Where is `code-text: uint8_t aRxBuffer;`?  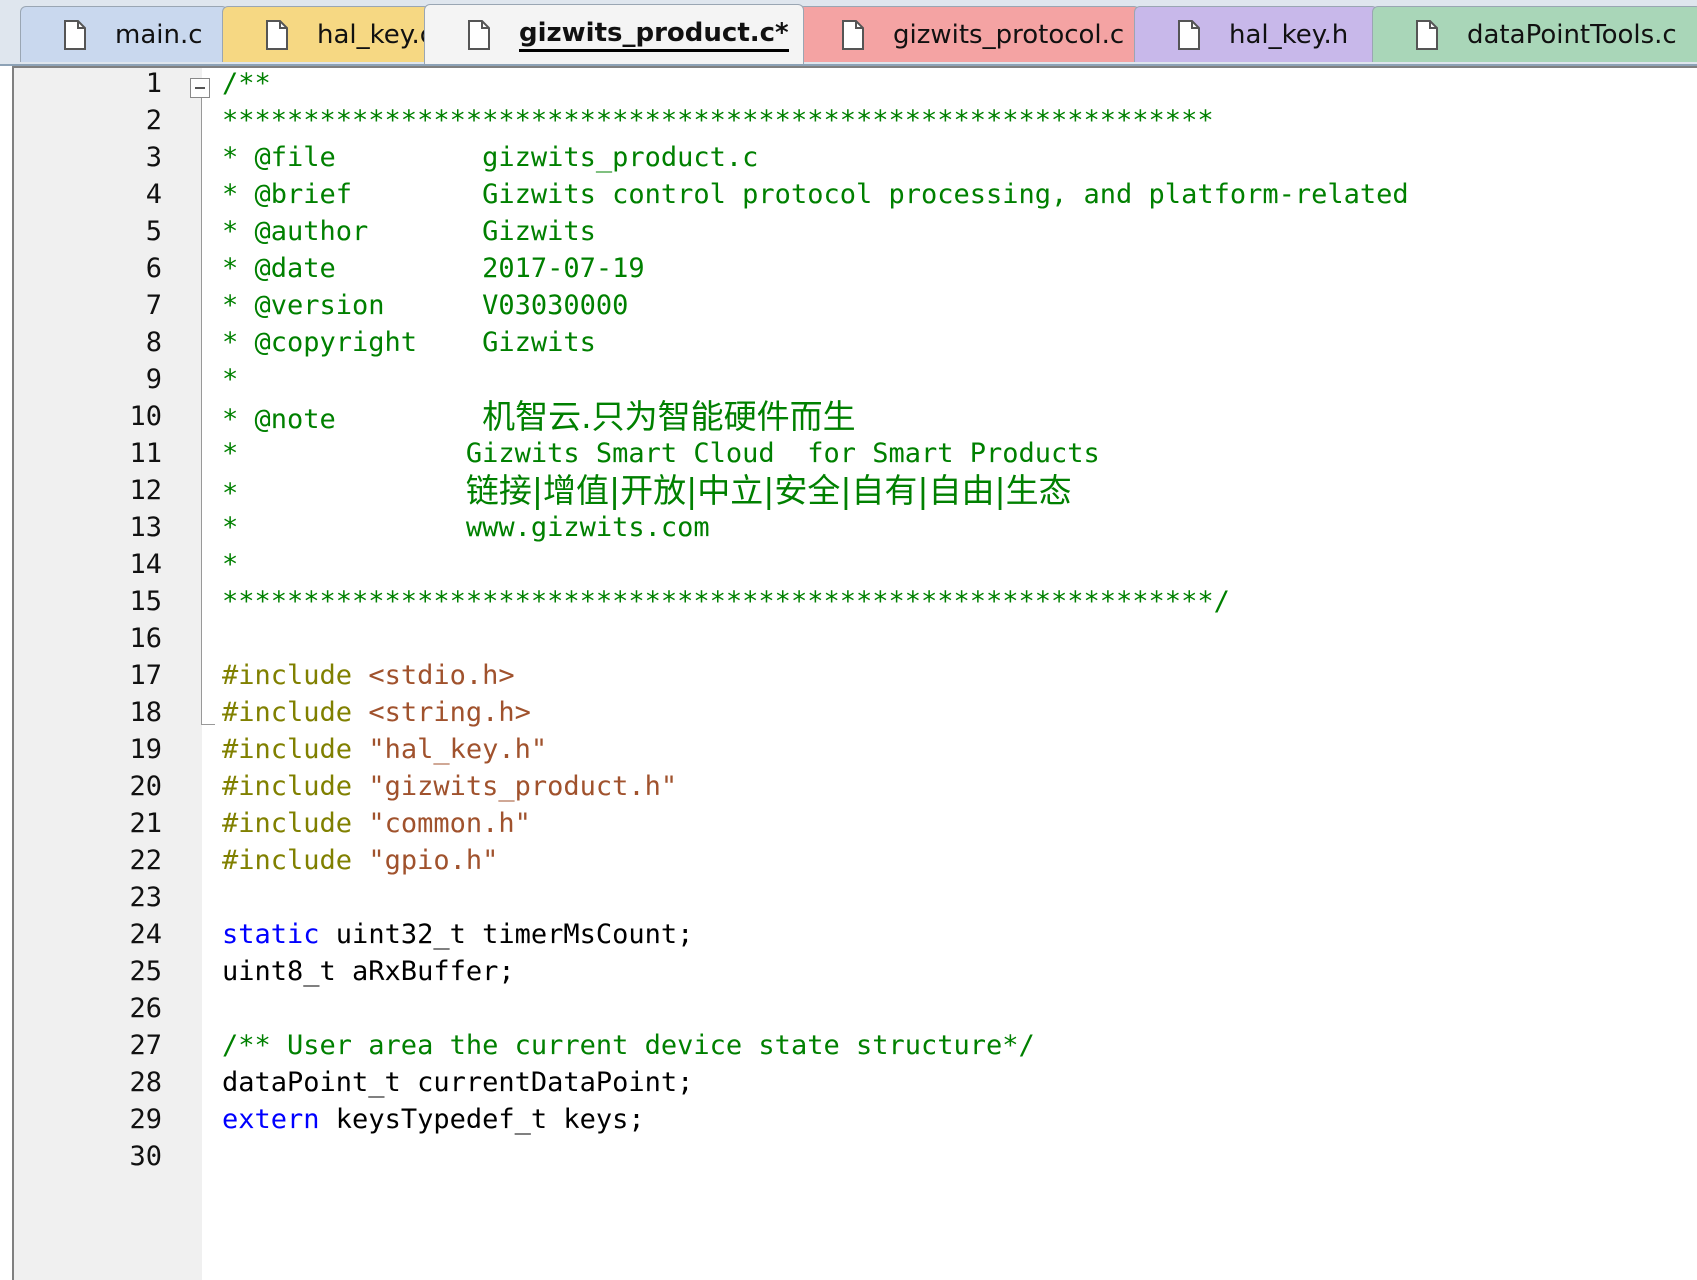
code-text: uint8_t aRxBuffer; is located at coordinates (368, 972).